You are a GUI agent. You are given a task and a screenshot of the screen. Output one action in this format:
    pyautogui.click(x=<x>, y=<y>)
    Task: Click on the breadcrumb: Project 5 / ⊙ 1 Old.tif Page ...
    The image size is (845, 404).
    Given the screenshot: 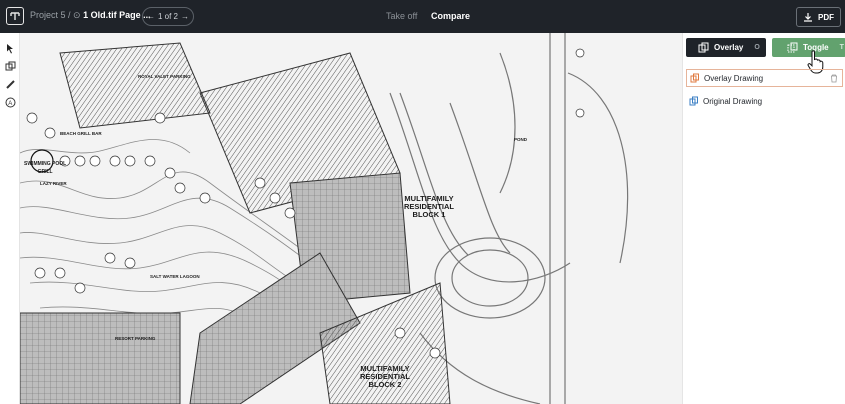 What is the action you would take?
    pyautogui.click(x=90, y=15)
    